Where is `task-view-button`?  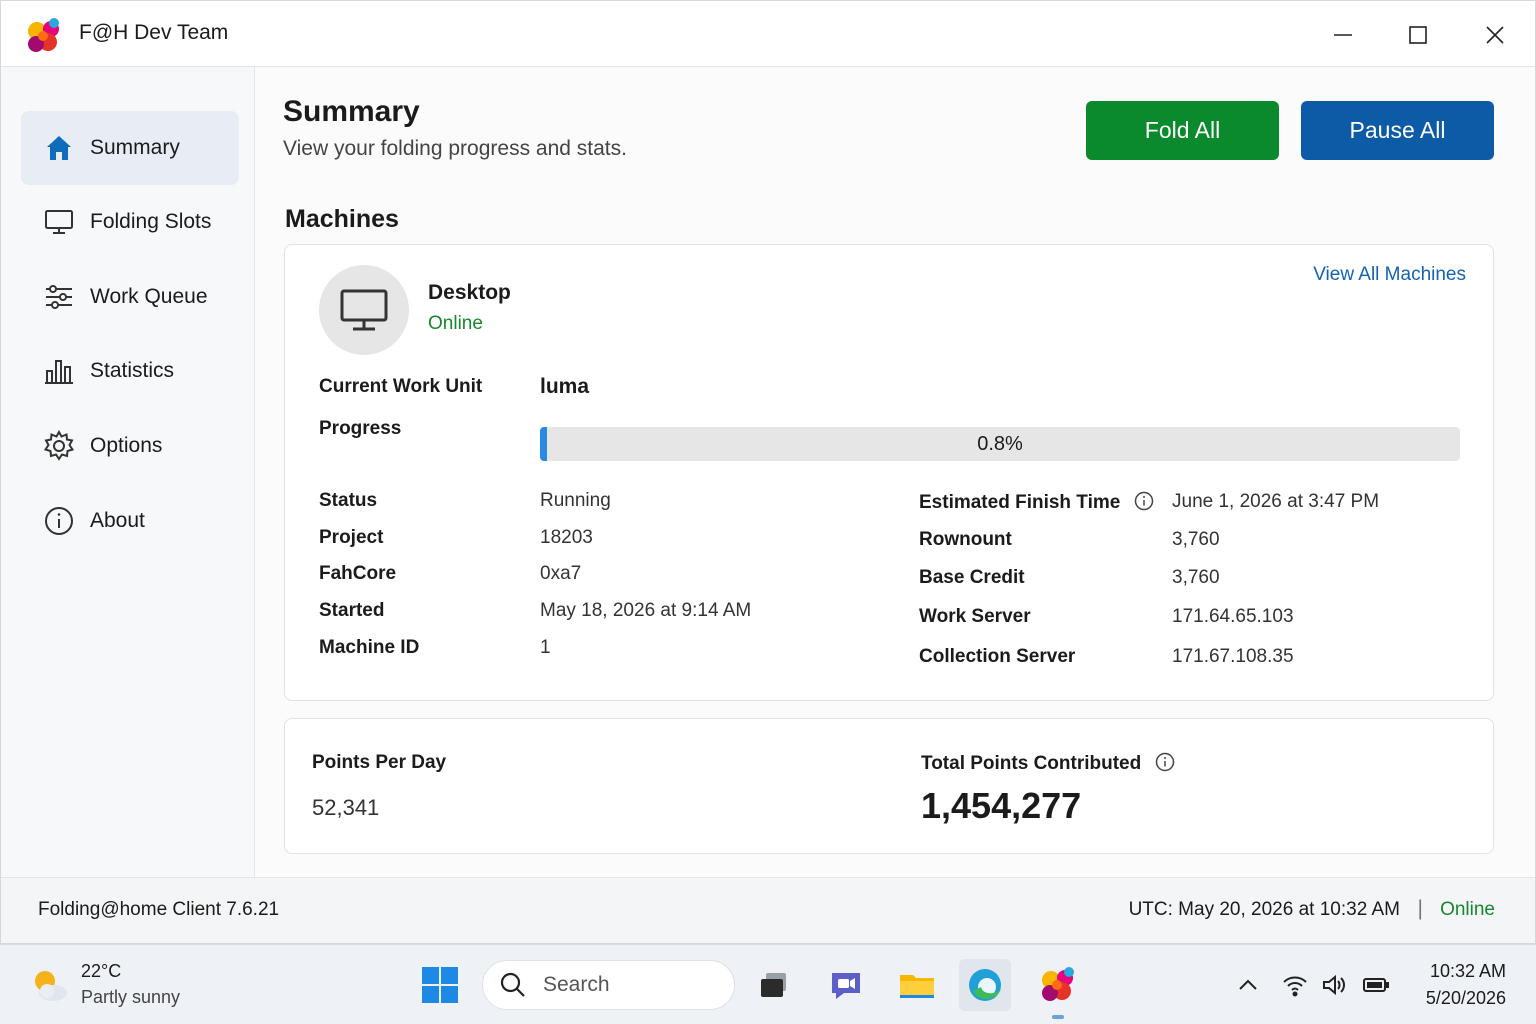 task-view-button is located at coordinates (773, 985).